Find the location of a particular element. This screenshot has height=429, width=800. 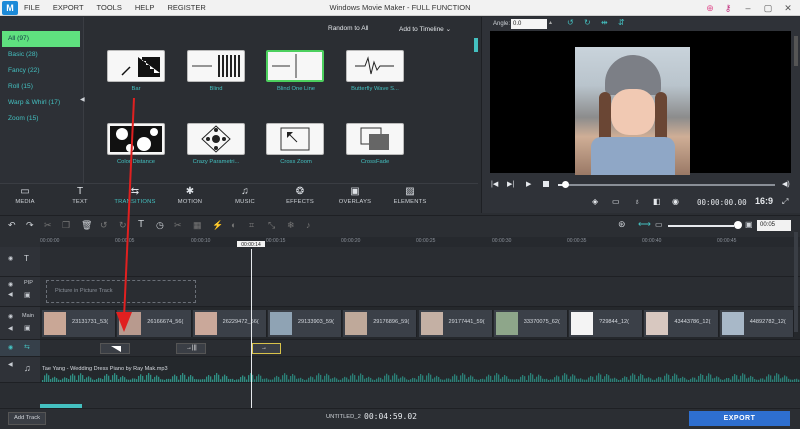

library-scrollbar is located at coordinates (476, 45).